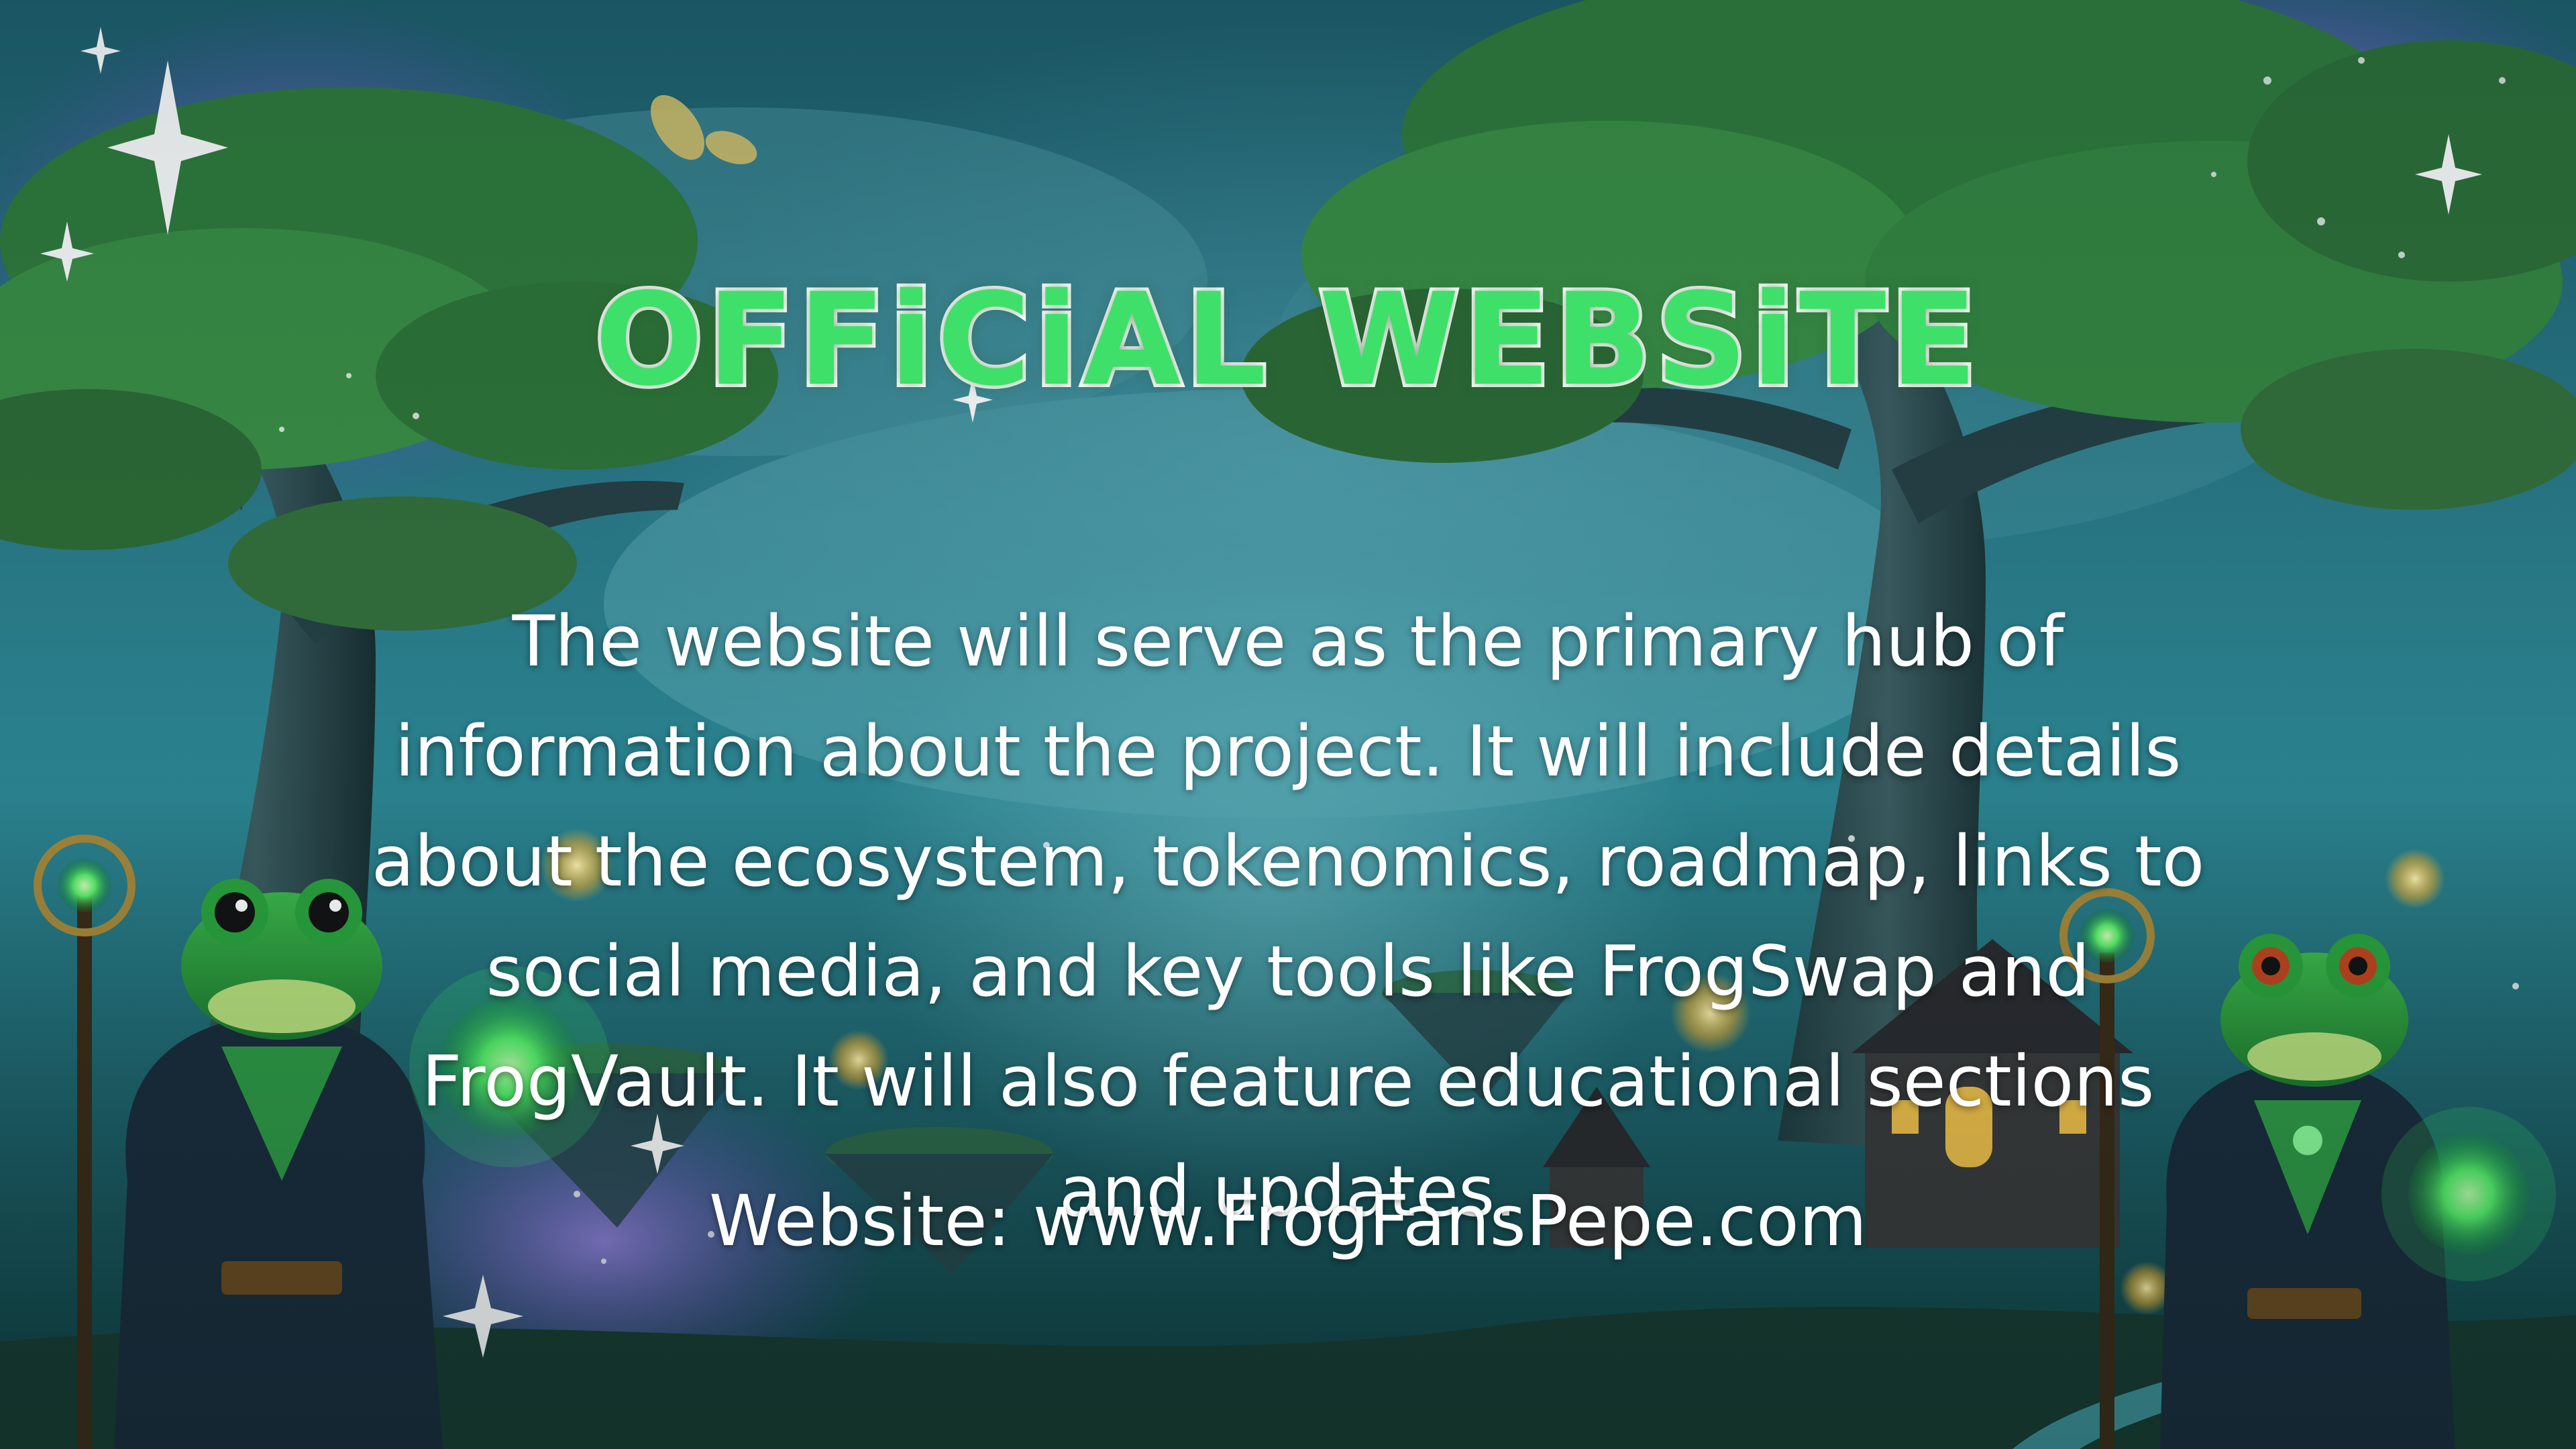  I want to click on website-label: Website:, so click(859, 1221).